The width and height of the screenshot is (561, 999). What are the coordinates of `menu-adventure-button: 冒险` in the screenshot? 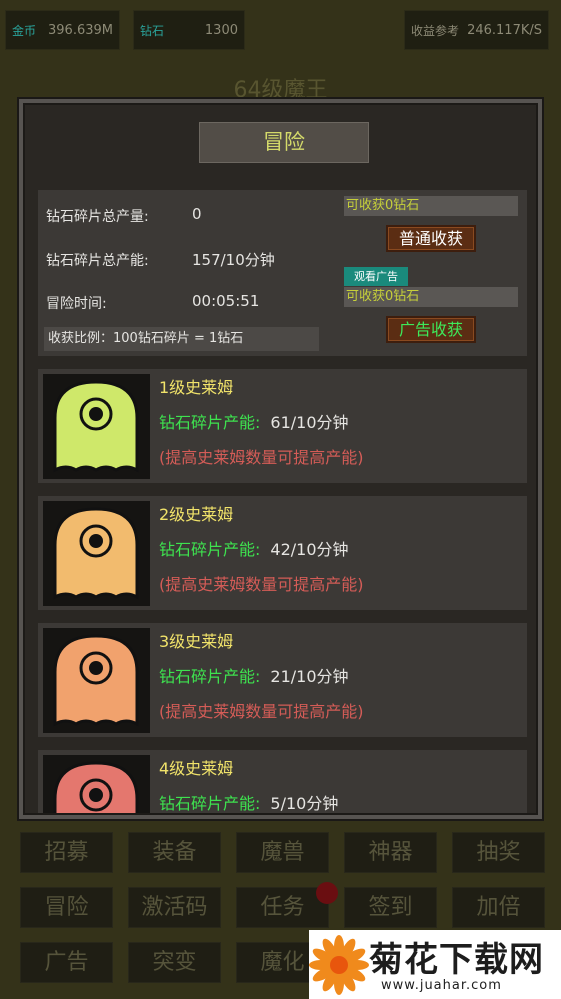 It's located at (66, 907).